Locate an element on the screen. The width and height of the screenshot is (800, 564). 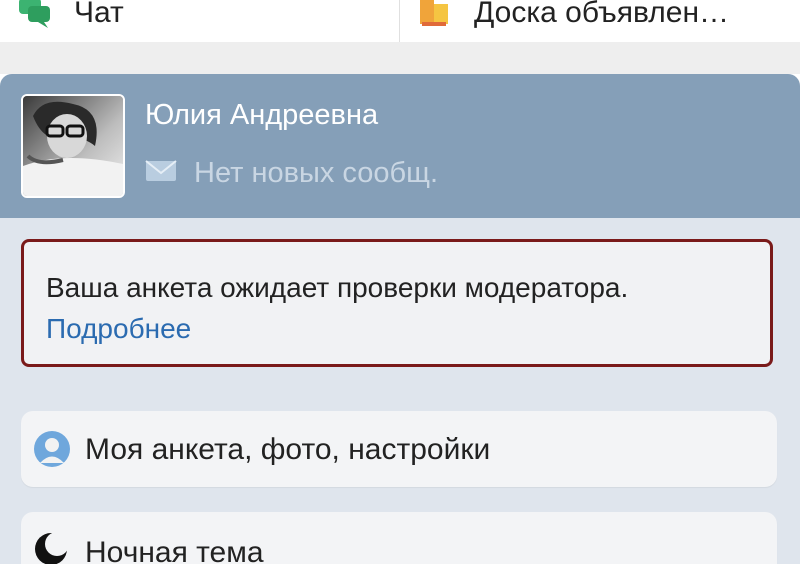
bulletin-board-icon is located at coordinates (435, 15).